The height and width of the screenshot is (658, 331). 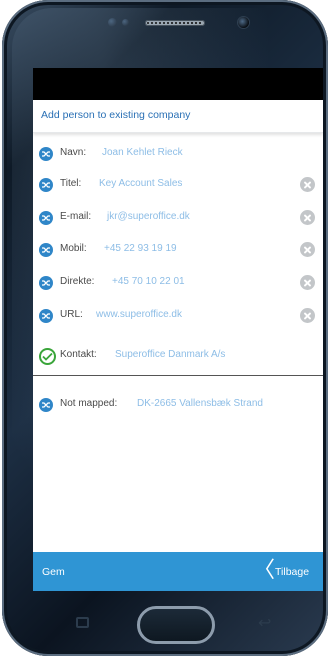 I want to click on save-button: Gem, so click(x=53, y=572).